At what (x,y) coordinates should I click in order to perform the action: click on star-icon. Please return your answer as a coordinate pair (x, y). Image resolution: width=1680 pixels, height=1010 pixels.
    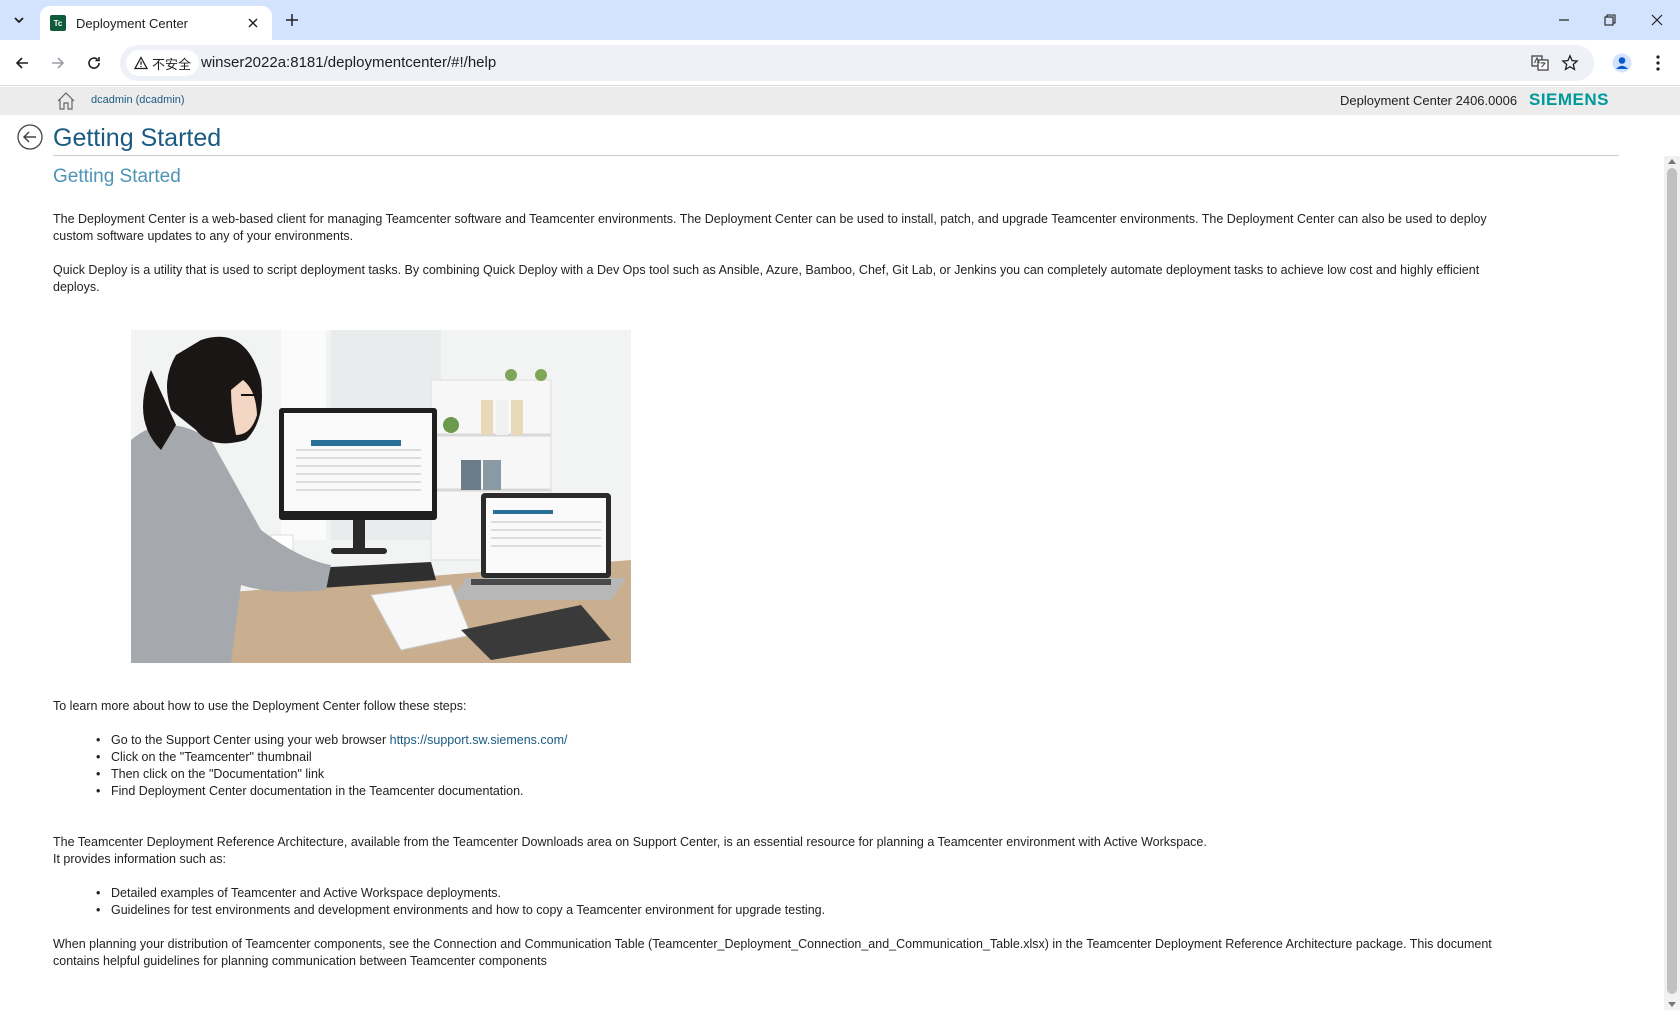
    Looking at the image, I should click on (1570, 62).